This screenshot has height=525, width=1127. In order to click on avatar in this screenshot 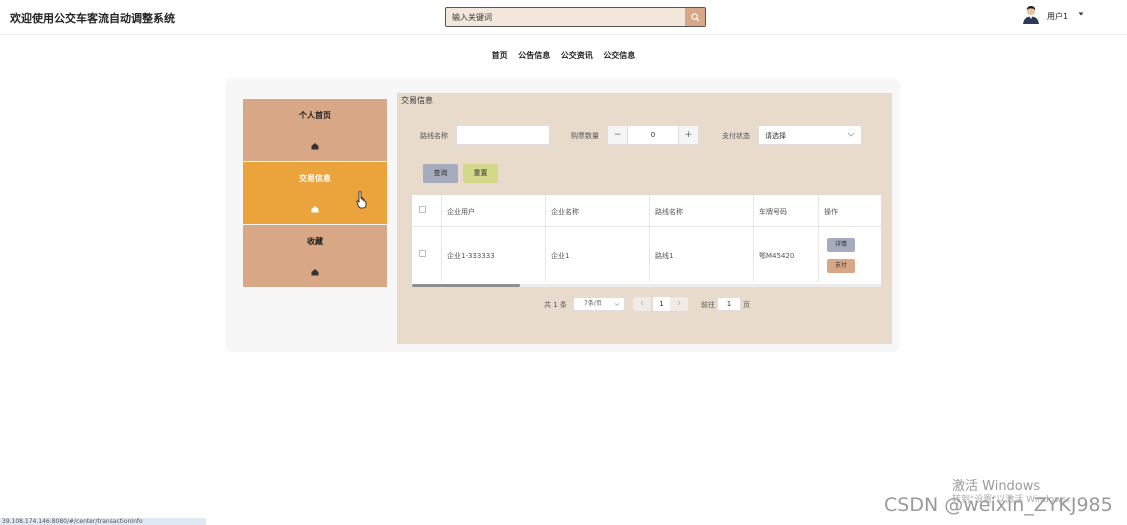, I will do `click(1031, 14)`.